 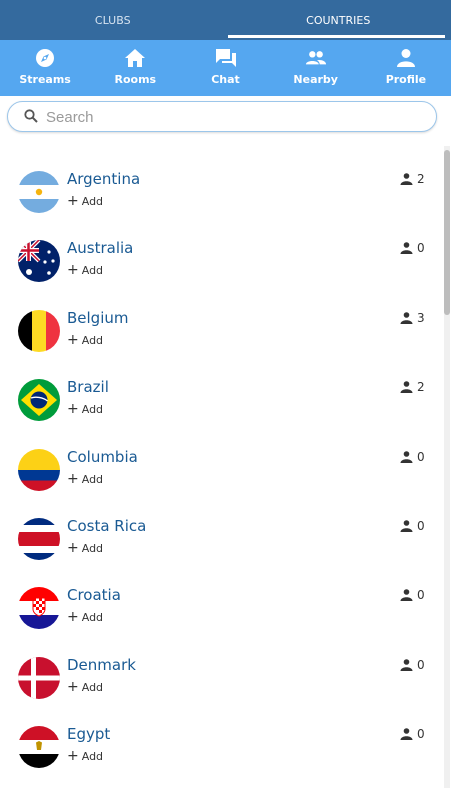 What do you see at coordinates (220, 388) in the screenshot?
I see `list-item: Brazil + Add 2` at bounding box center [220, 388].